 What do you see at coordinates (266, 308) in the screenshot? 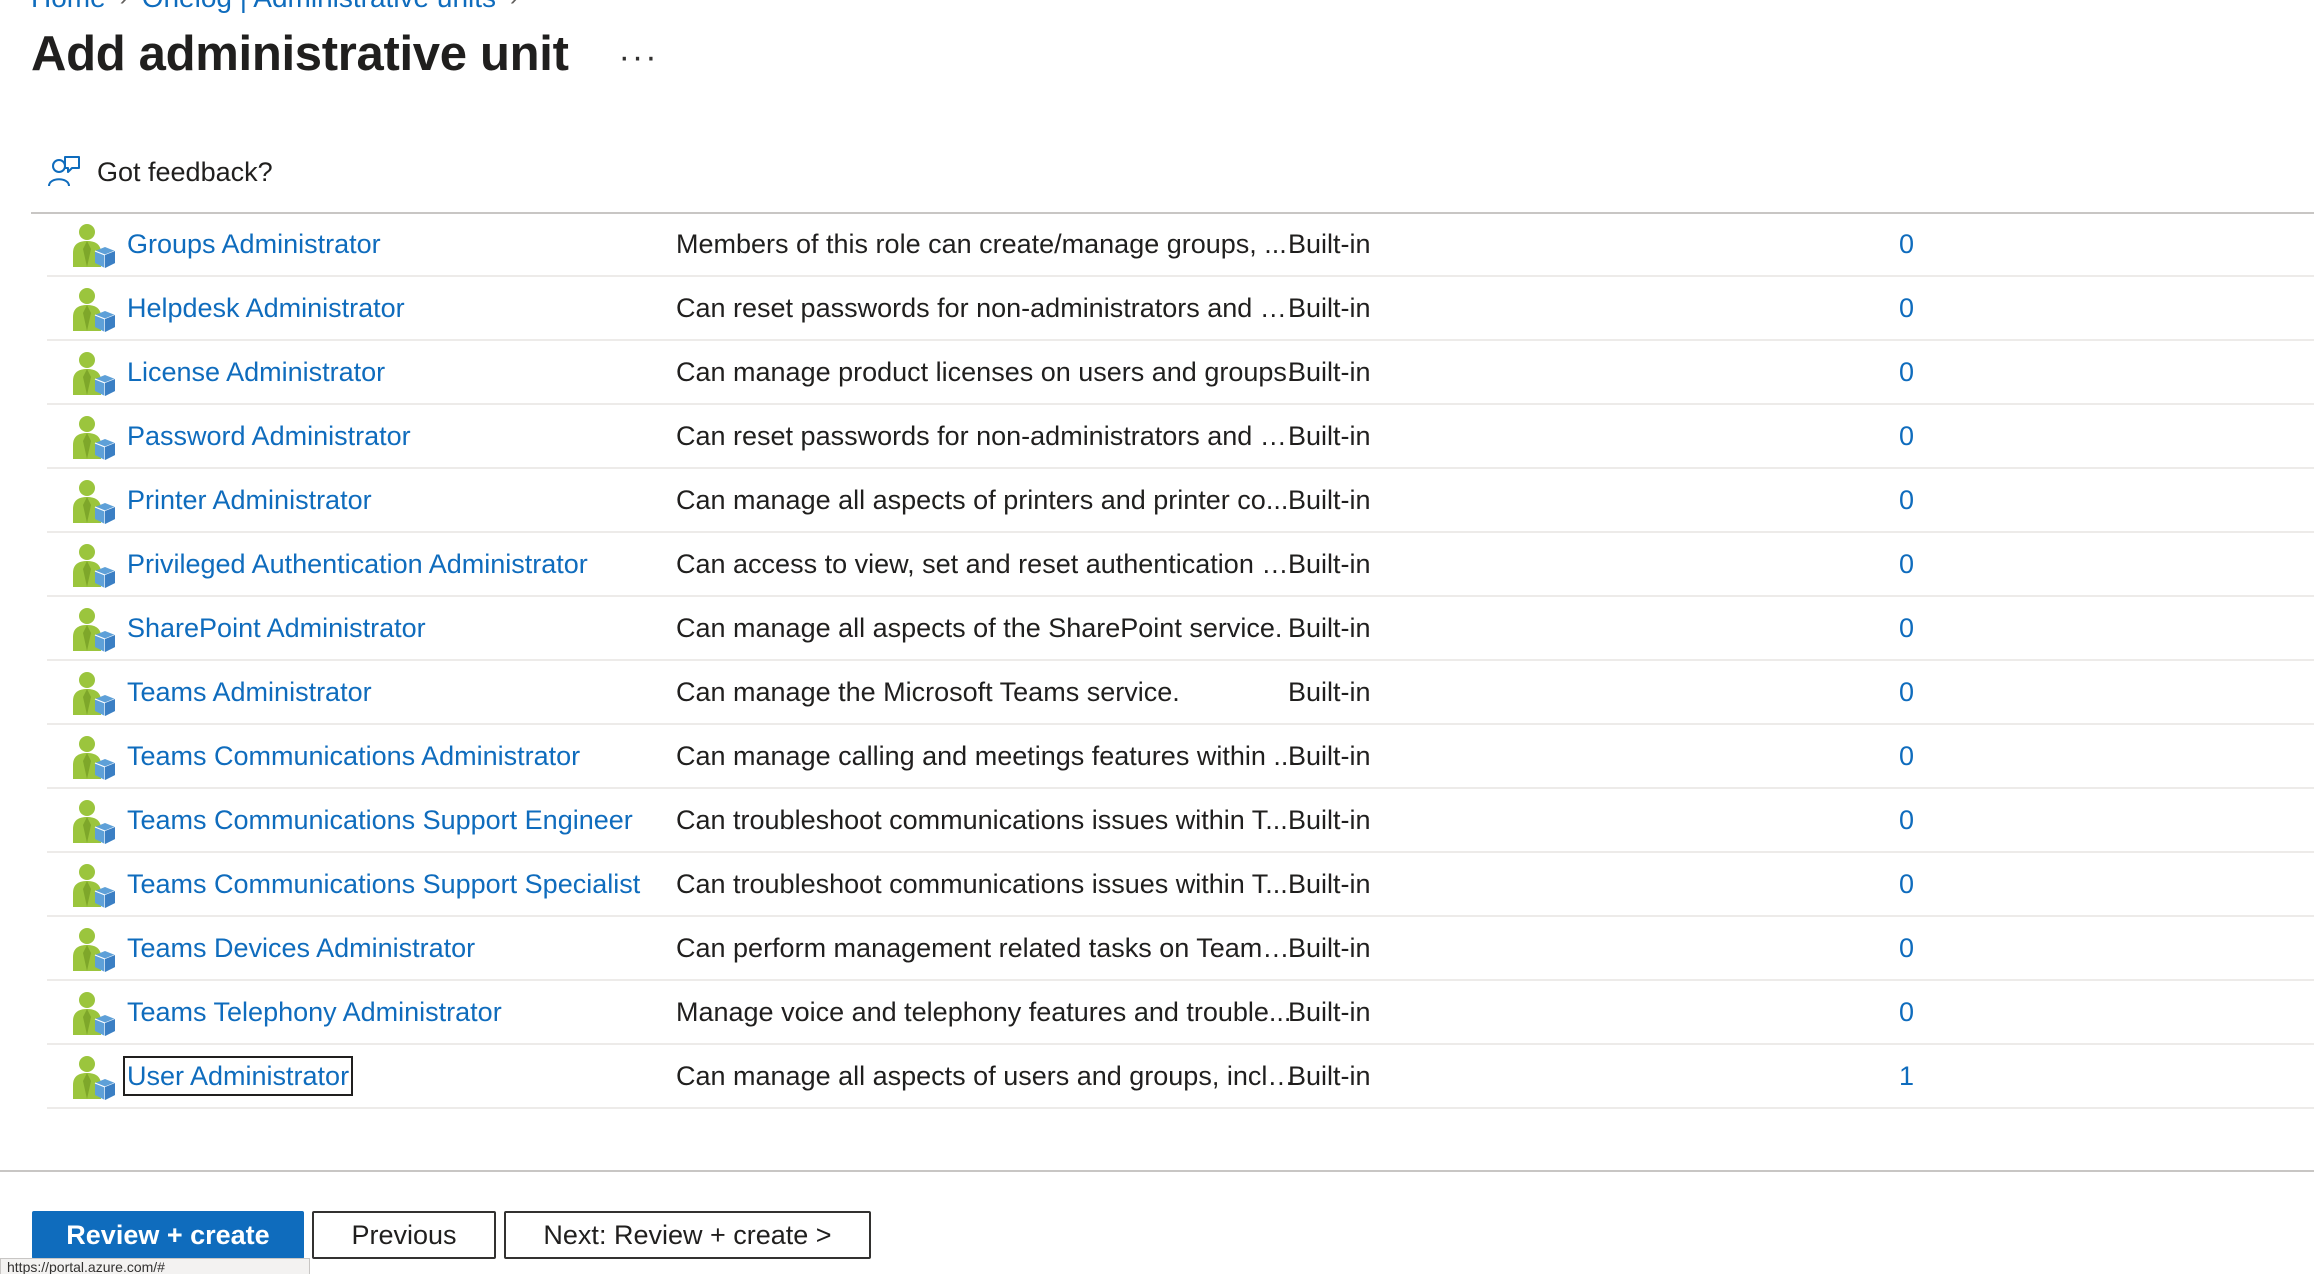
I see `role-name-link: Helpdesk Administrator` at bounding box center [266, 308].